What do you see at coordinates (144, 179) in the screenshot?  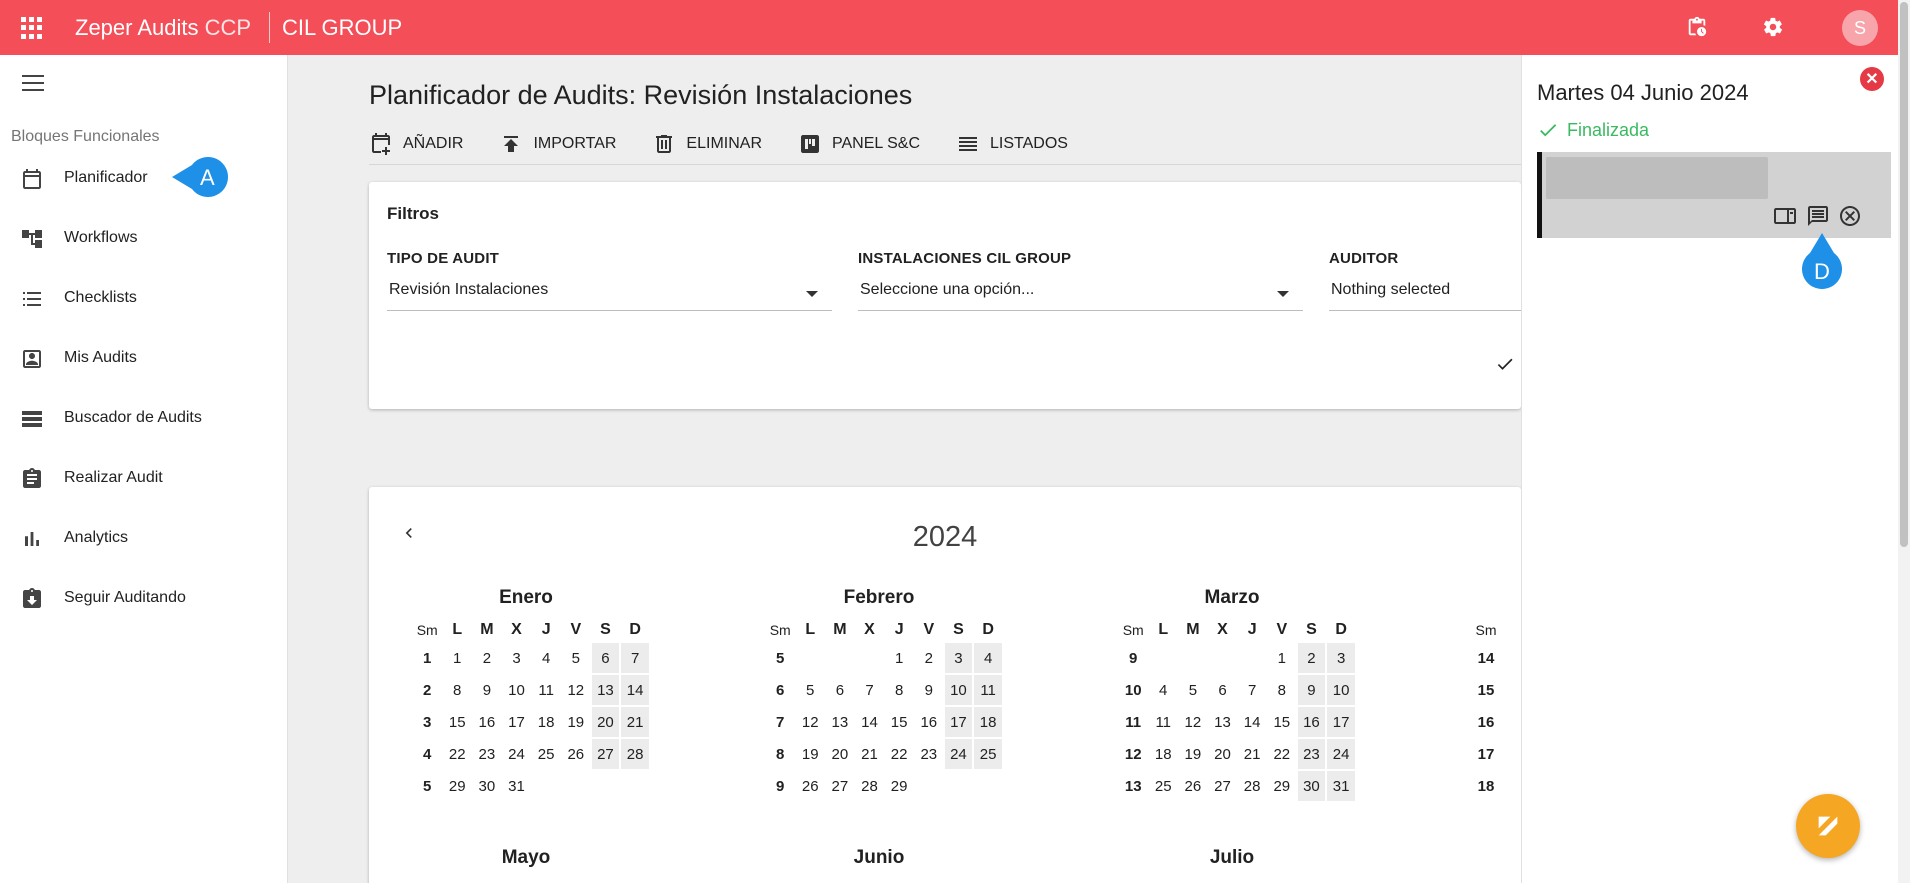 I see `sidebar-item-planificador: Planificador` at bounding box center [144, 179].